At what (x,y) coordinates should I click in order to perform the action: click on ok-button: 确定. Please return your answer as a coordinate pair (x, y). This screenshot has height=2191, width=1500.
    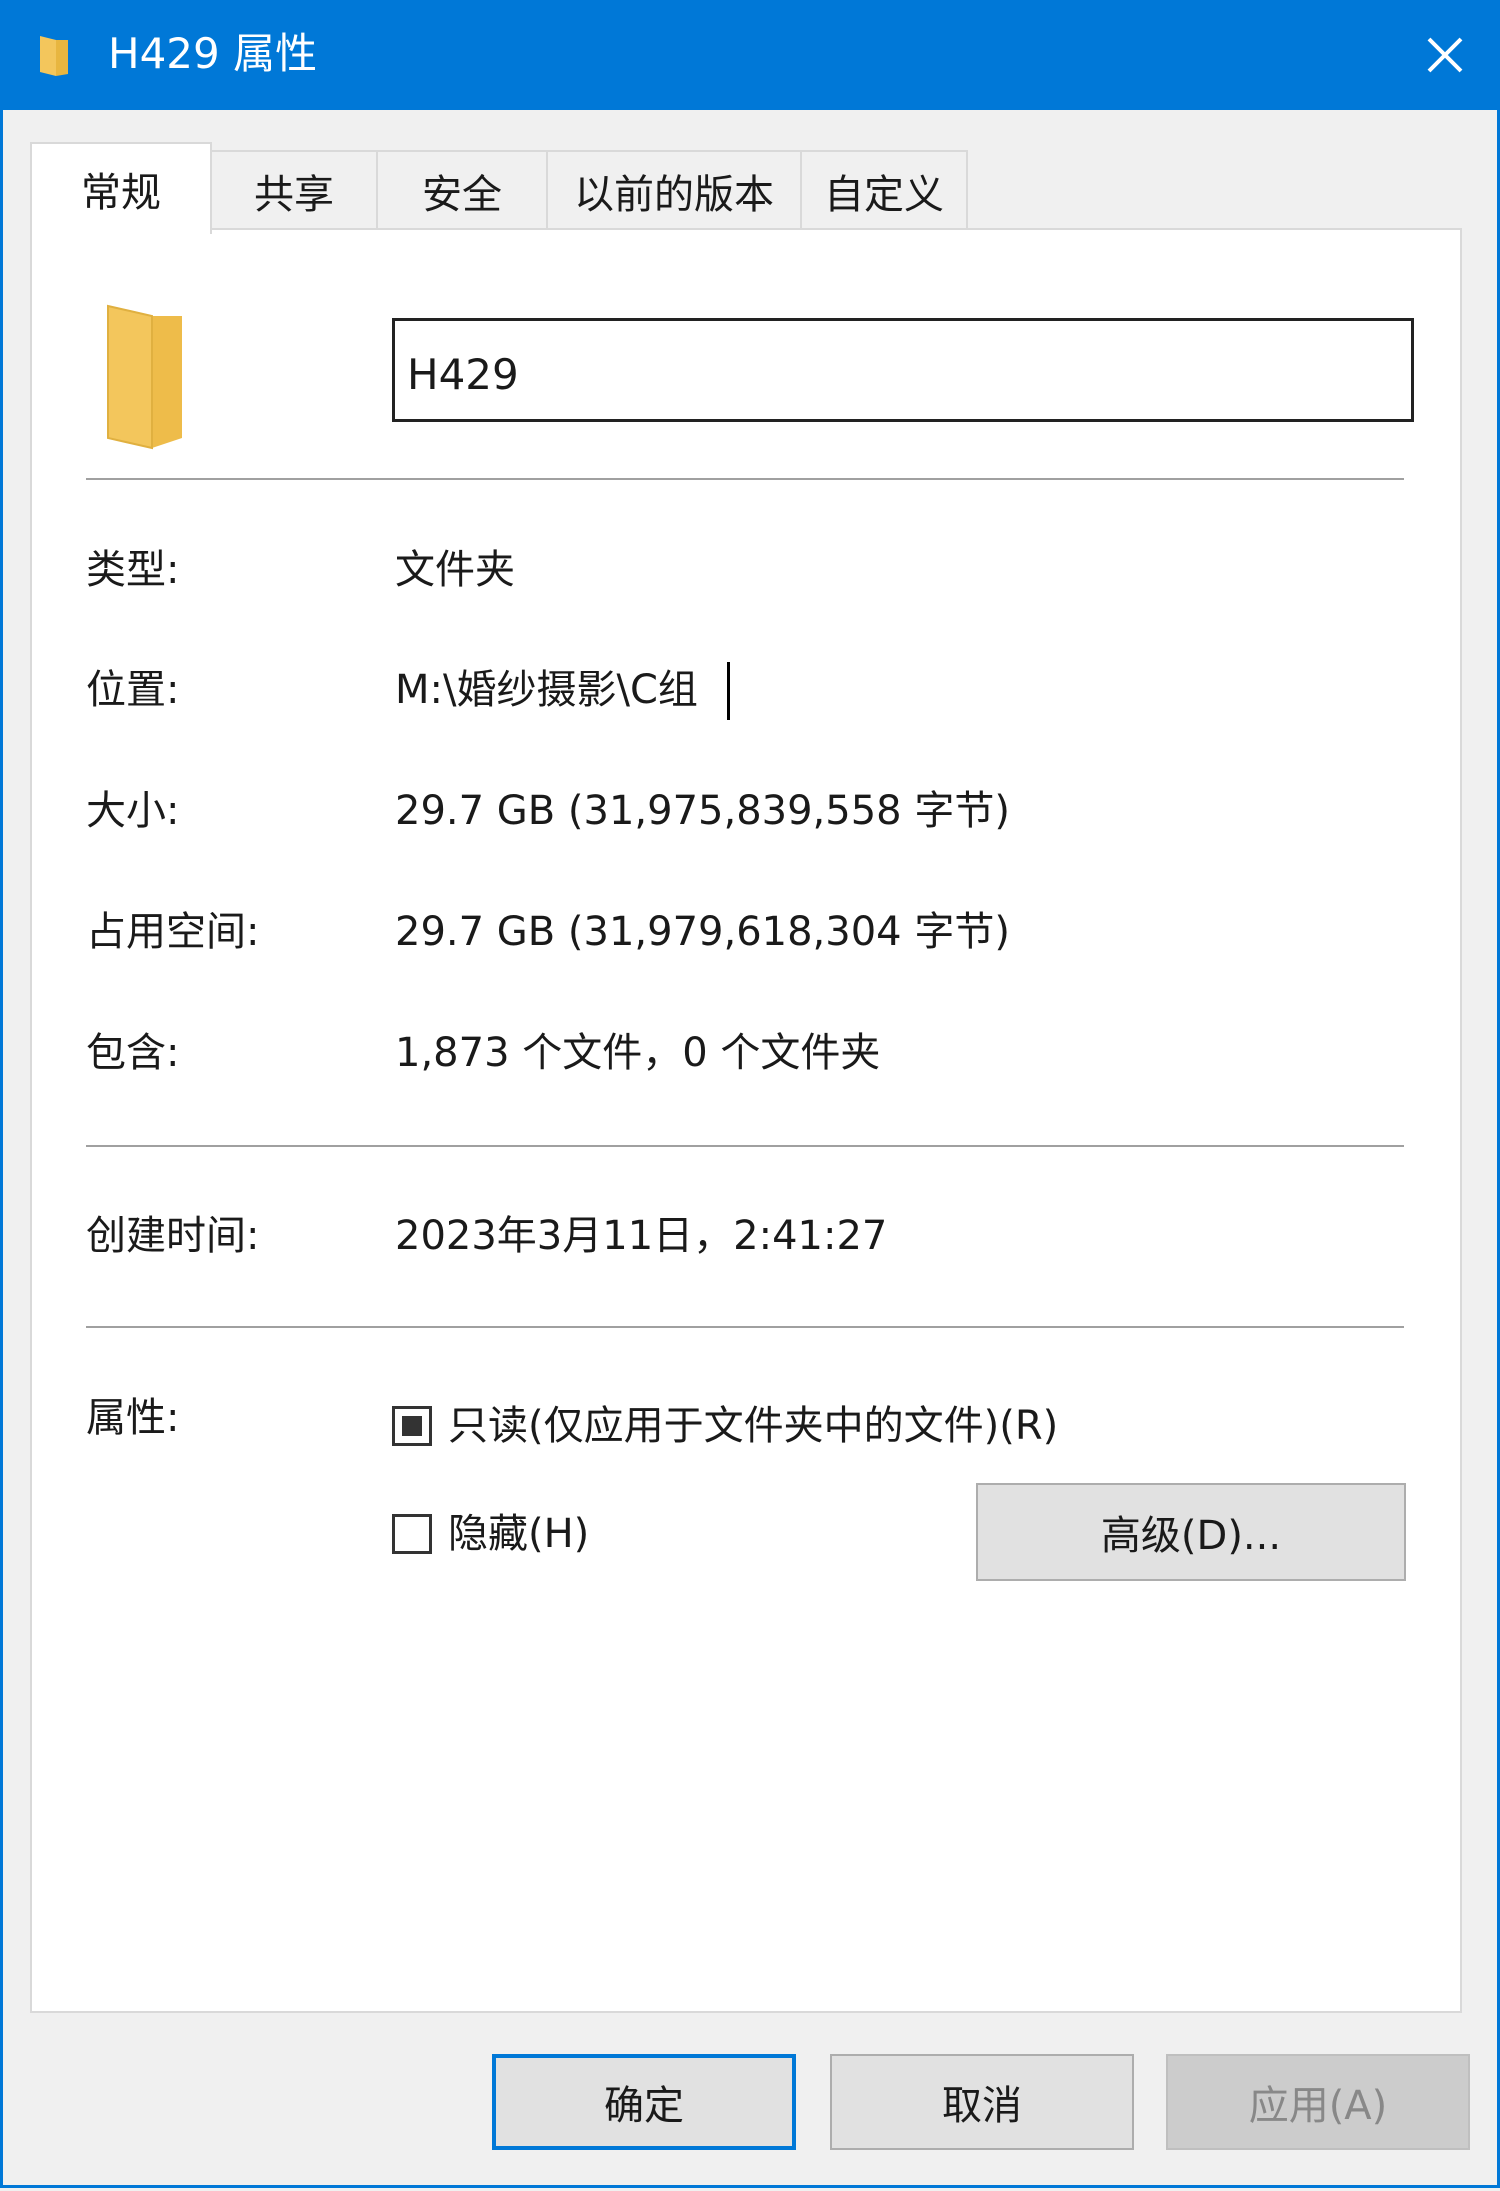
    Looking at the image, I should click on (644, 2102).